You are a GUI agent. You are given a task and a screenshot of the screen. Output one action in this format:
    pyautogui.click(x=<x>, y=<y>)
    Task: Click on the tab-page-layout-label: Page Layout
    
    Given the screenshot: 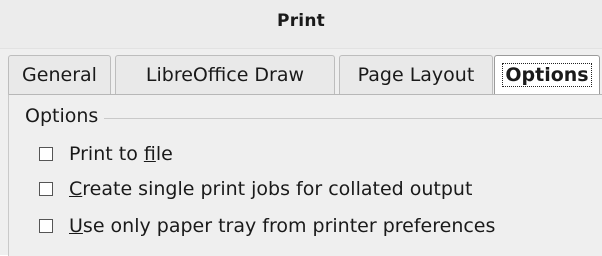 What is the action you would take?
    pyautogui.click(x=416, y=75)
    